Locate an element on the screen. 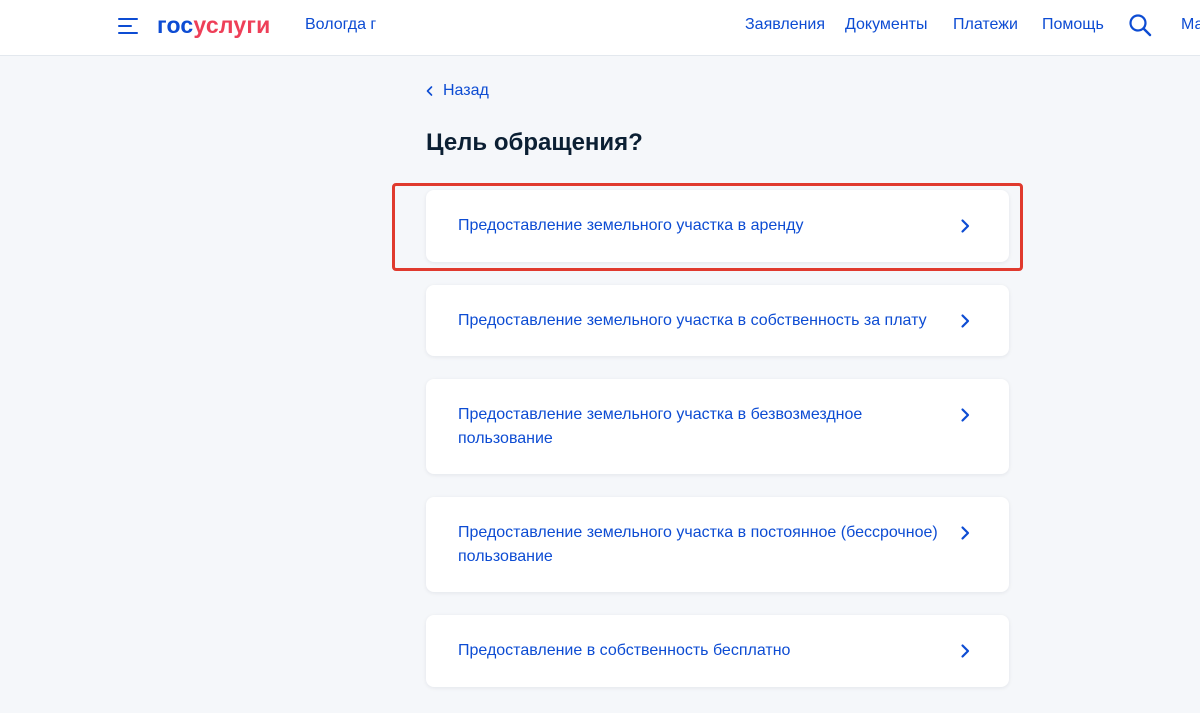  option-label: Предоставление в собственность бесплатно is located at coordinates (624, 650).